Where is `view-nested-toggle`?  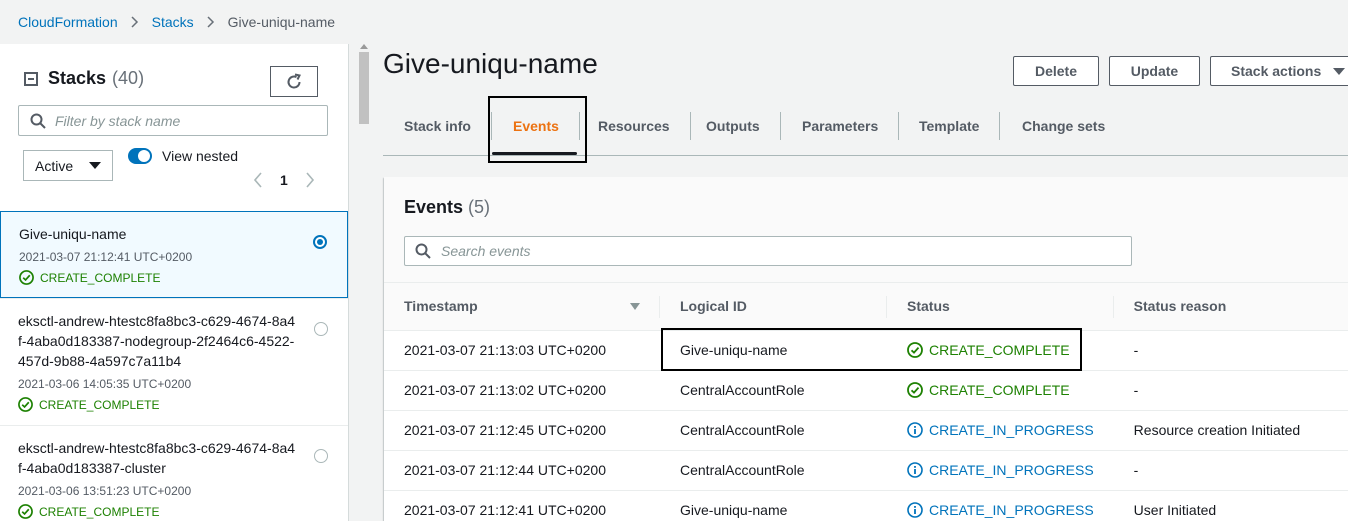 view-nested-toggle is located at coordinates (140, 156).